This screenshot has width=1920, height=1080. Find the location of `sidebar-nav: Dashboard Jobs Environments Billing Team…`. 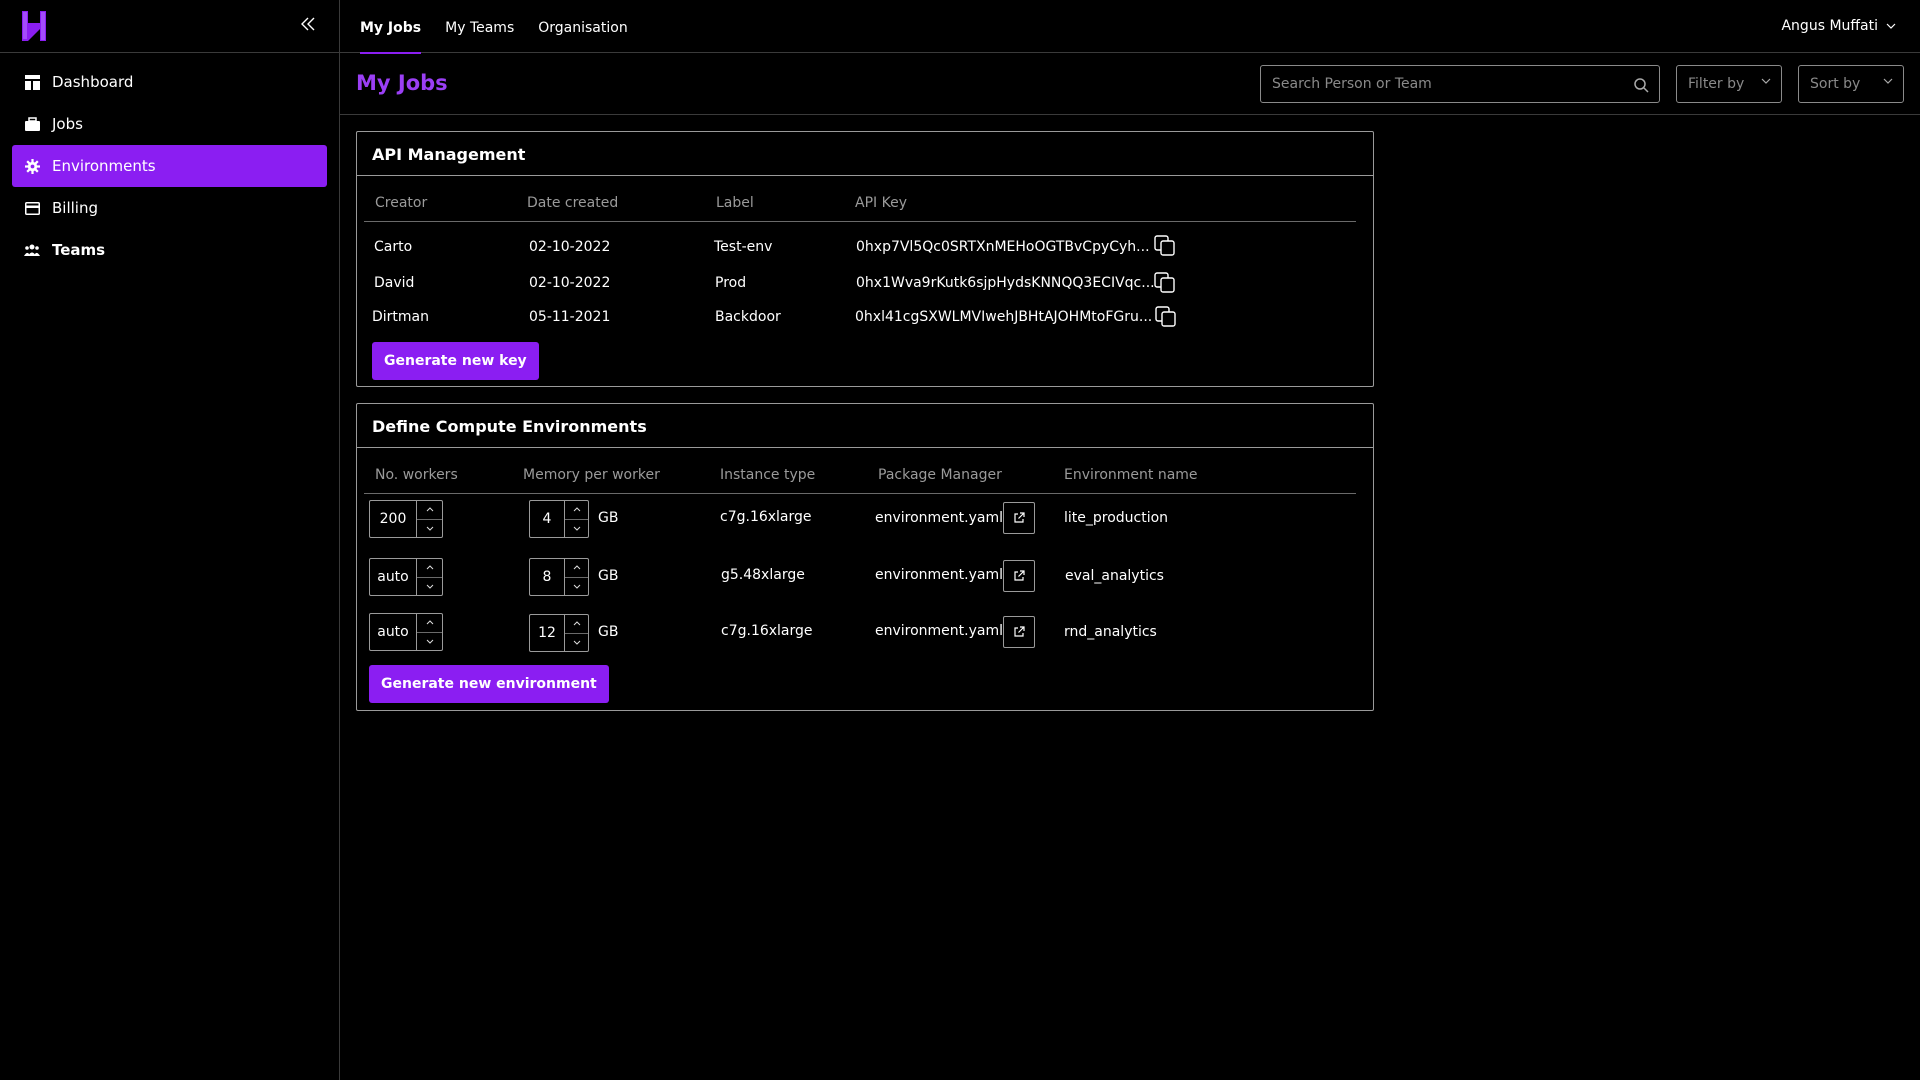

sidebar-nav: Dashboard Jobs Environments Billing Team… is located at coordinates (169, 162).